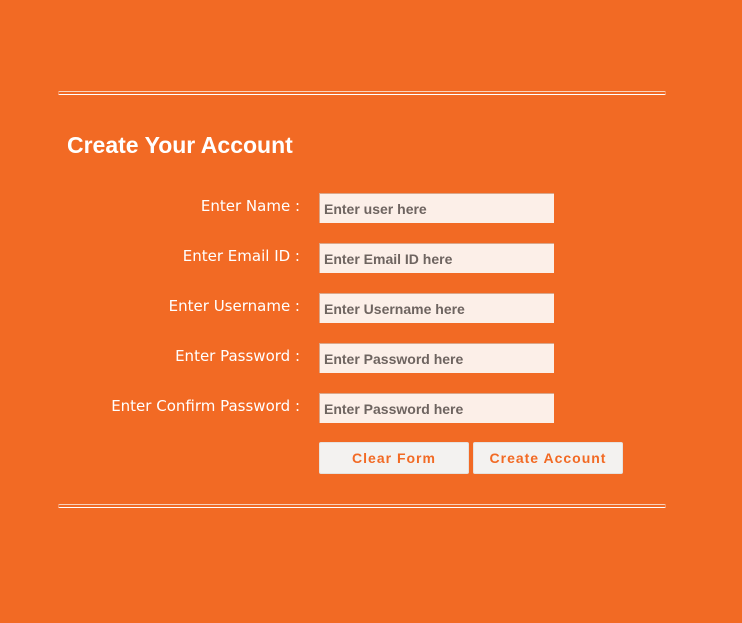 The width and height of the screenshot is (742, 623). Describe the element at coordinates (205, 406) in the screenshot. I see `confirm-password-label: Enter Confirm Password :` at that location.